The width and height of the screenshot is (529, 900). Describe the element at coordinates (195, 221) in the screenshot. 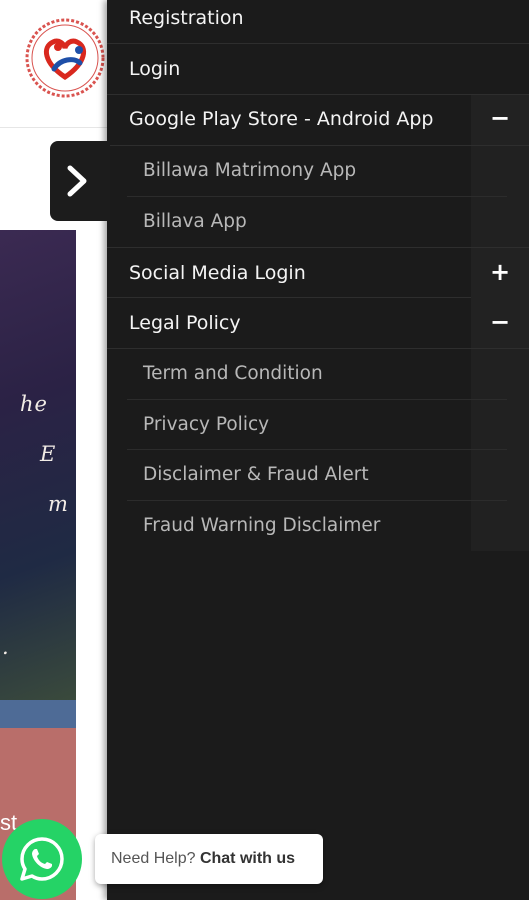

I see `submenu-item-label: Billava App` at that location.